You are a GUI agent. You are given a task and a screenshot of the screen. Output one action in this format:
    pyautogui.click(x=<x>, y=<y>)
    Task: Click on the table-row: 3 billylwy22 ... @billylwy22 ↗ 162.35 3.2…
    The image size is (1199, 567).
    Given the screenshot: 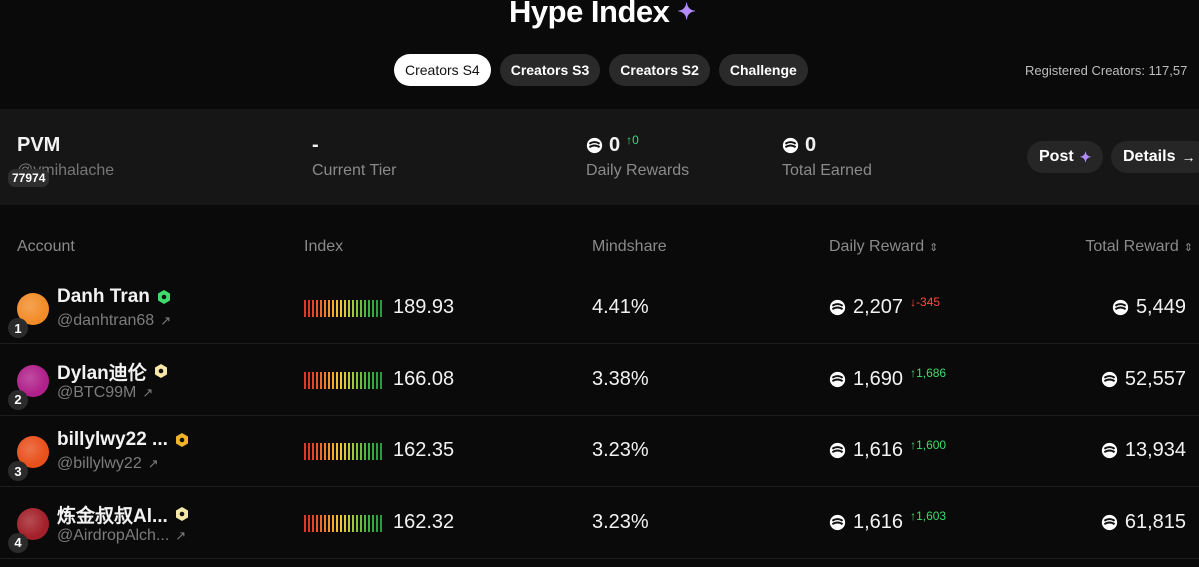 What is the action you would take?
    pyautogui.click(x=599, y=451)
    